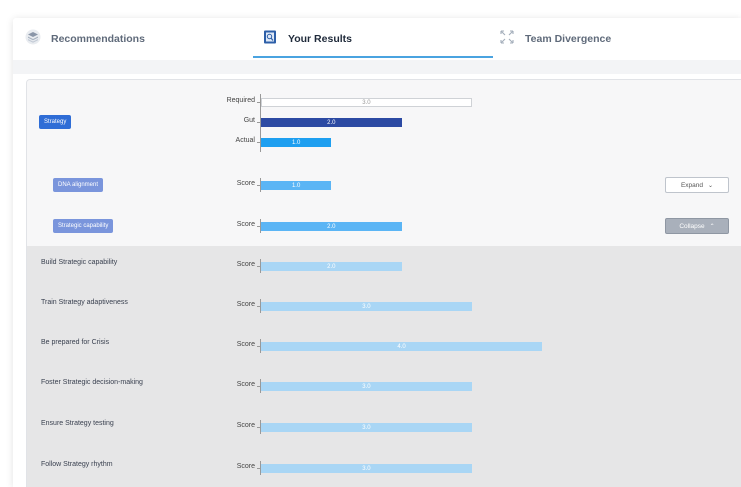  Describe the element at coordinates (75, 342) in the screenshot. I see `sub-item-label: Be prepared for Crisis` at that location.